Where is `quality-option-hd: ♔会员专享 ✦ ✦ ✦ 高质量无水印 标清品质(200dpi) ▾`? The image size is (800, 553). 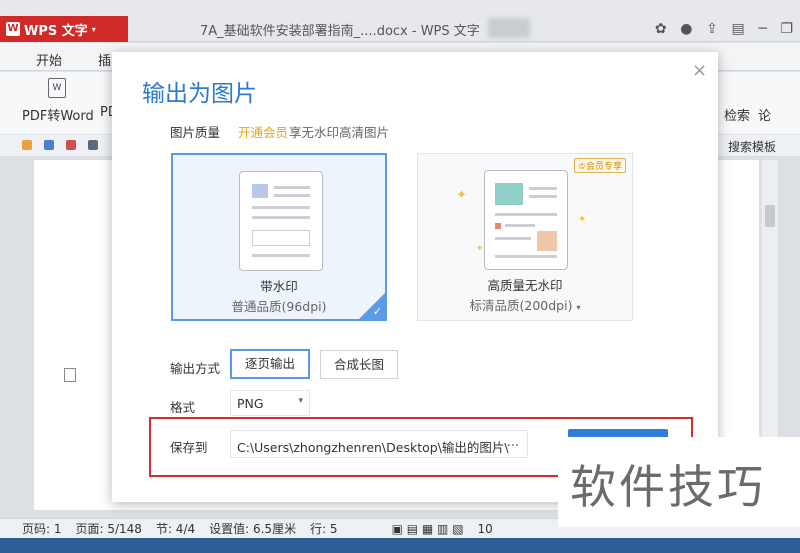 quality-option-hd: ♔会员专享 ✦ ✦ ✦ 高质量无水印 标清品质(200dpi) ▾ is located at coordinates (525, 237).